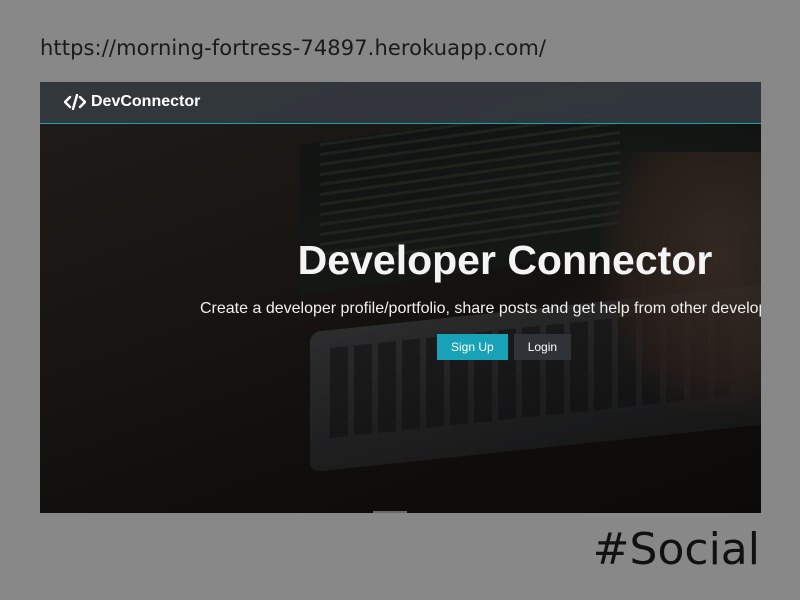  What do you see at coordinates (400, 103) in the screenshot?
I see `navbar: DevConnector` at bounding box center [400, 103].